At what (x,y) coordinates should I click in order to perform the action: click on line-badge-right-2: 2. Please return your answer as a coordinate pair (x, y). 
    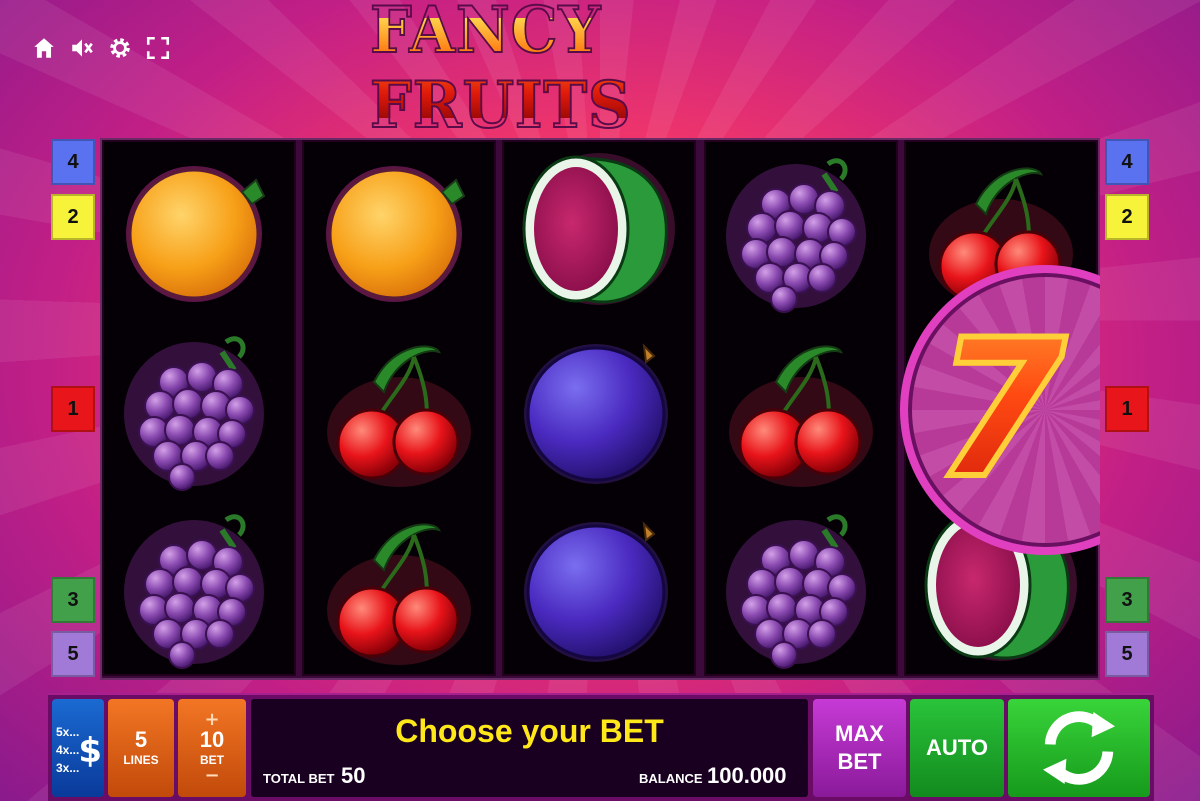
    Looking at the image, I should click on (1127, 217).